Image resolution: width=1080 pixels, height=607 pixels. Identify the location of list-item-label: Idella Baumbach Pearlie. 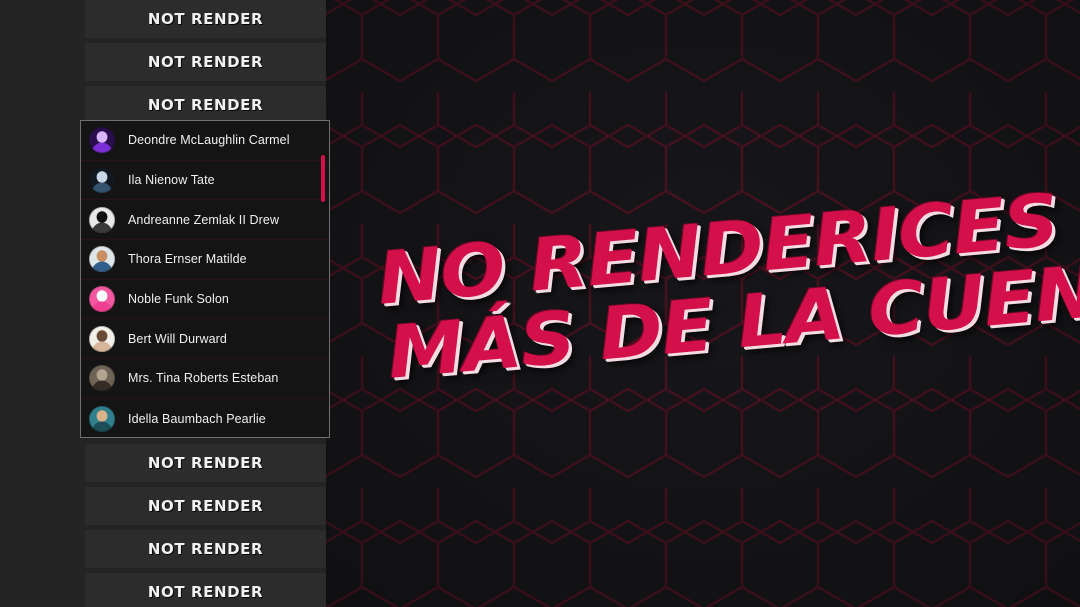
(197, 418).